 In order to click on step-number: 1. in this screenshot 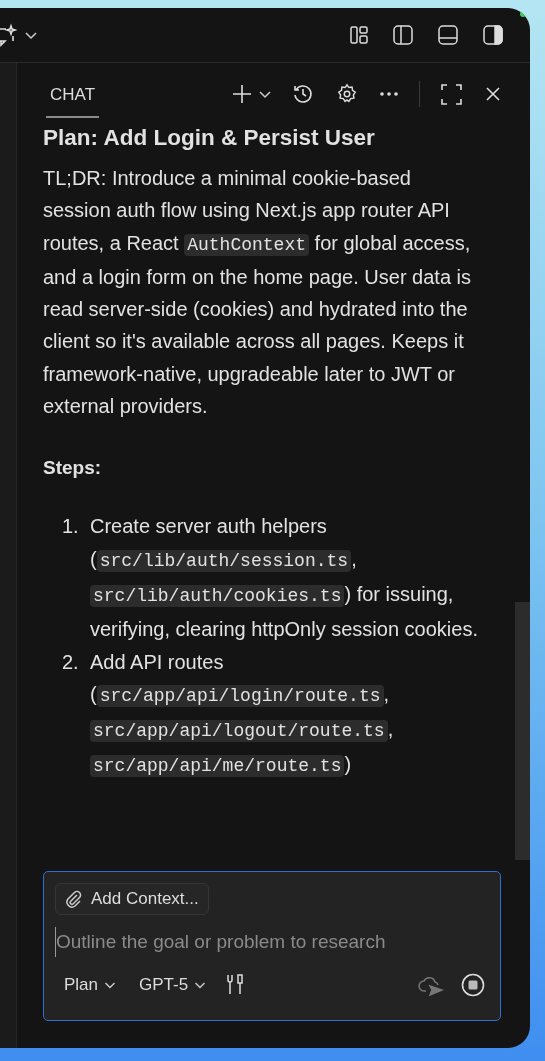, I will do `click(71, 527)`.